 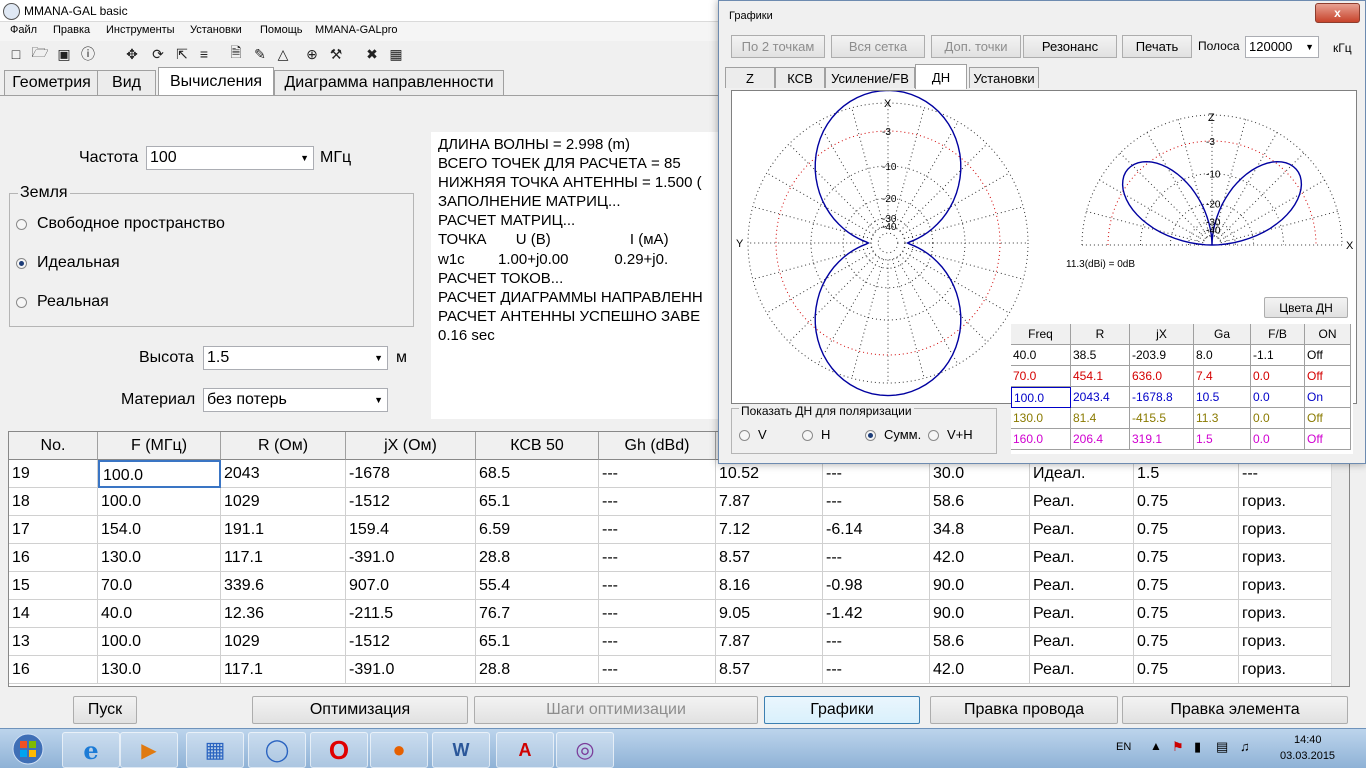 What do you see at coordinates (1197, 747) in the screenshot?
I see `battery-icon: ▮` at bounding box center [1197, 747].